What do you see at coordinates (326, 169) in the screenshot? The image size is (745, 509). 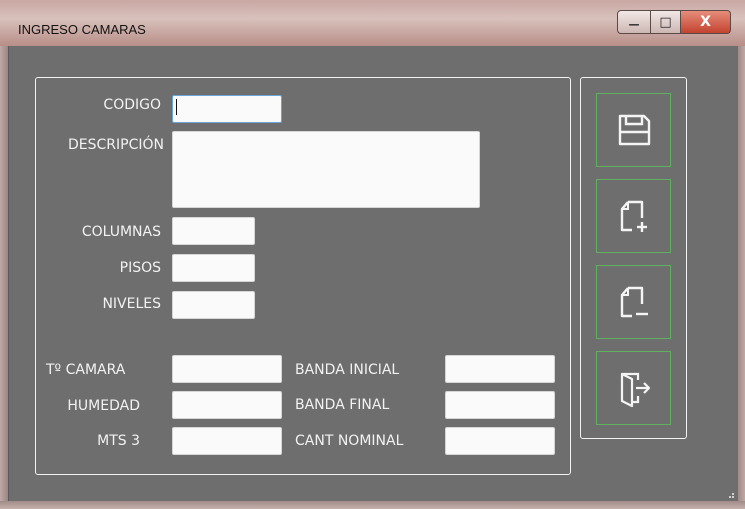 I see `descripcion-textarea` at bounding box center [326, 169].